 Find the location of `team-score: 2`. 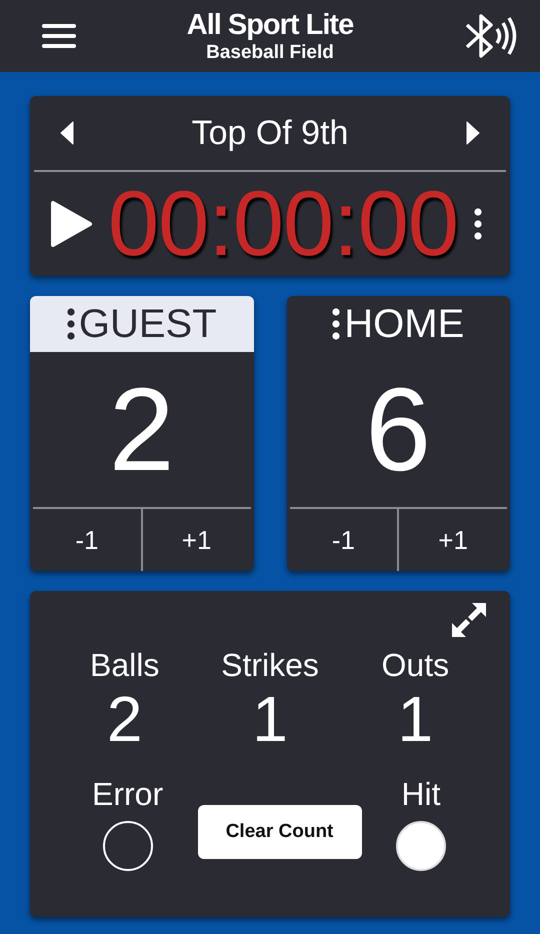

team-score: 2 is located at coordinates (142, 430).